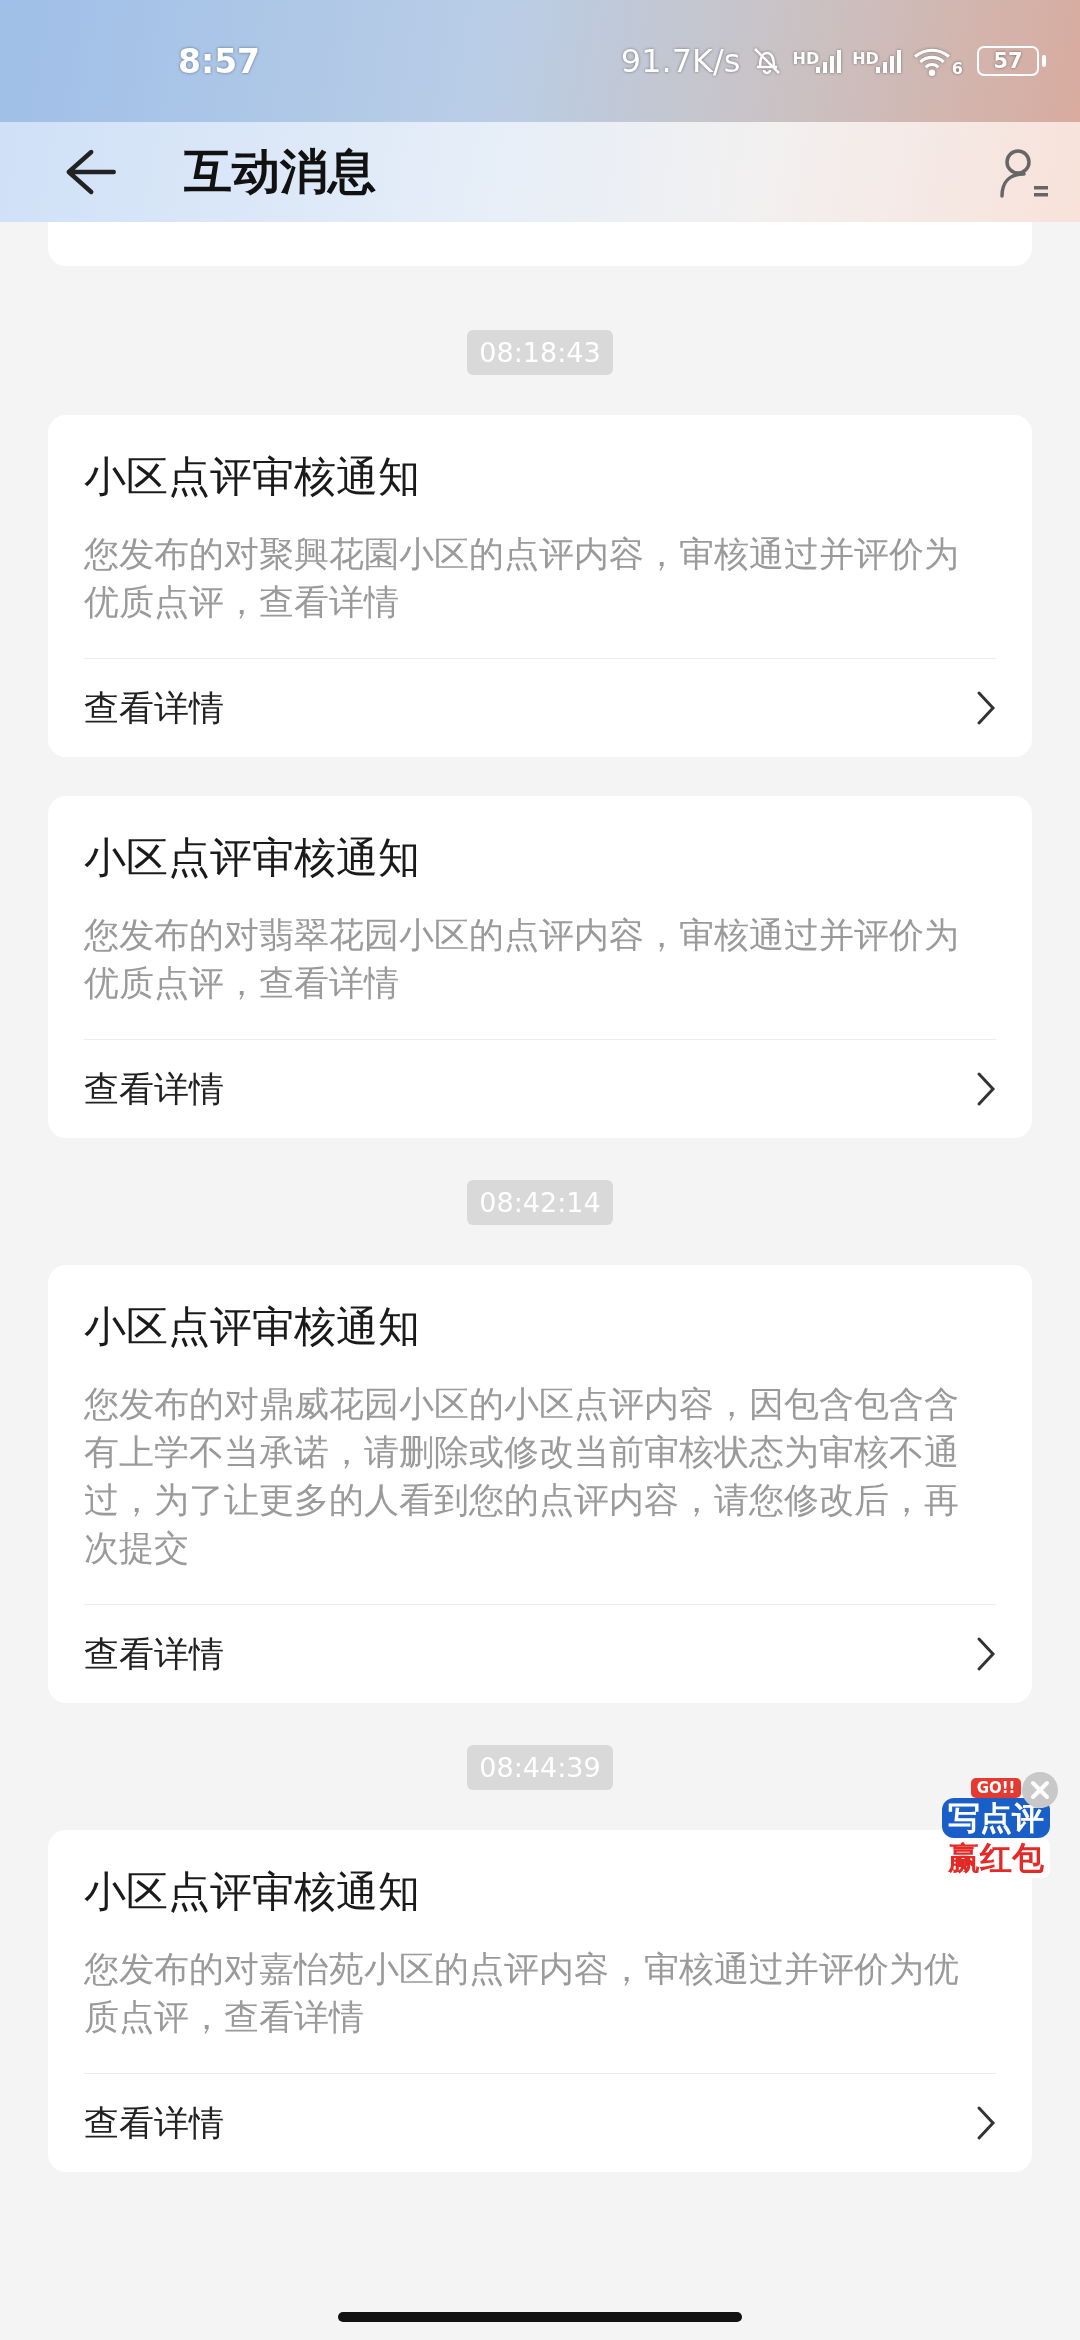  What do you see at coordinates (957, 68) in the screenshot?
I see `wifi-label: 6` at bounding box center [957, 68].